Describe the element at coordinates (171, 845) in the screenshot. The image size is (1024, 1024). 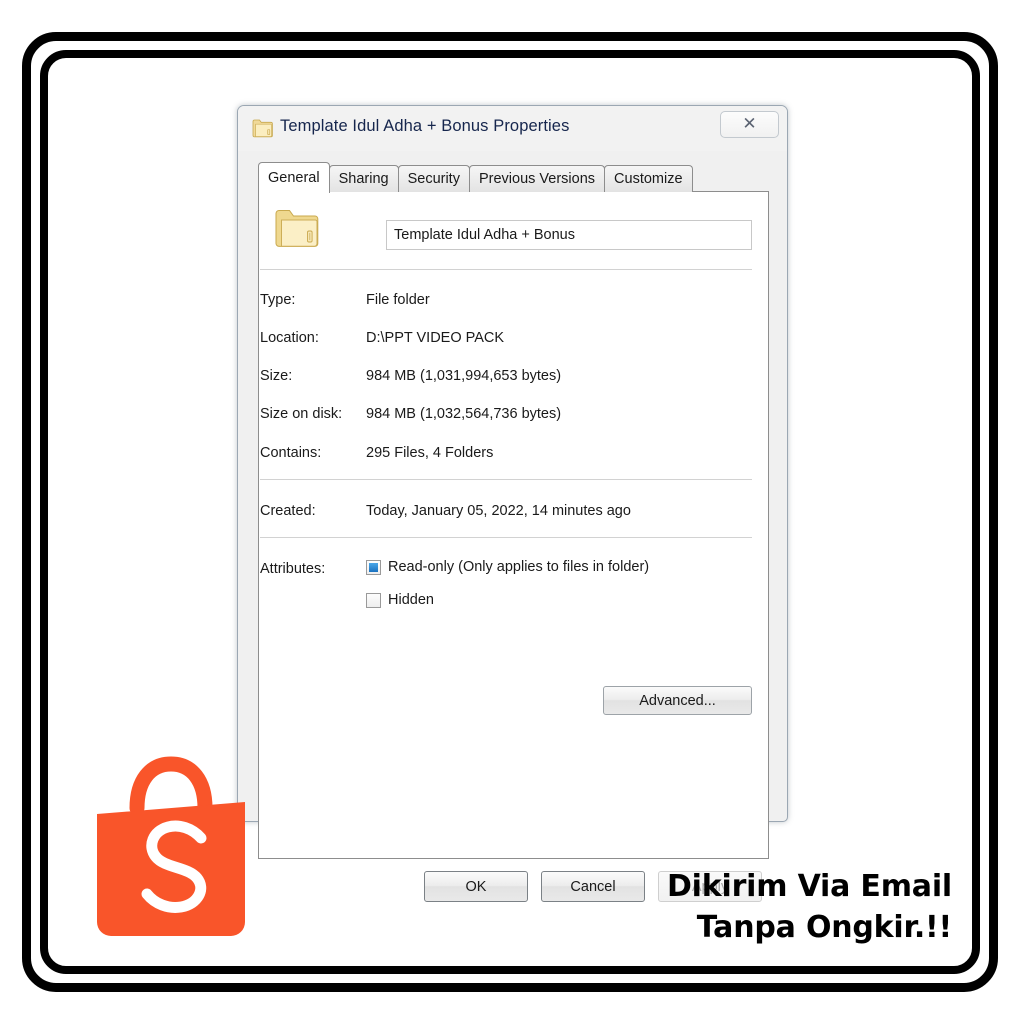
I see `shopee-bag-logo` at that location.